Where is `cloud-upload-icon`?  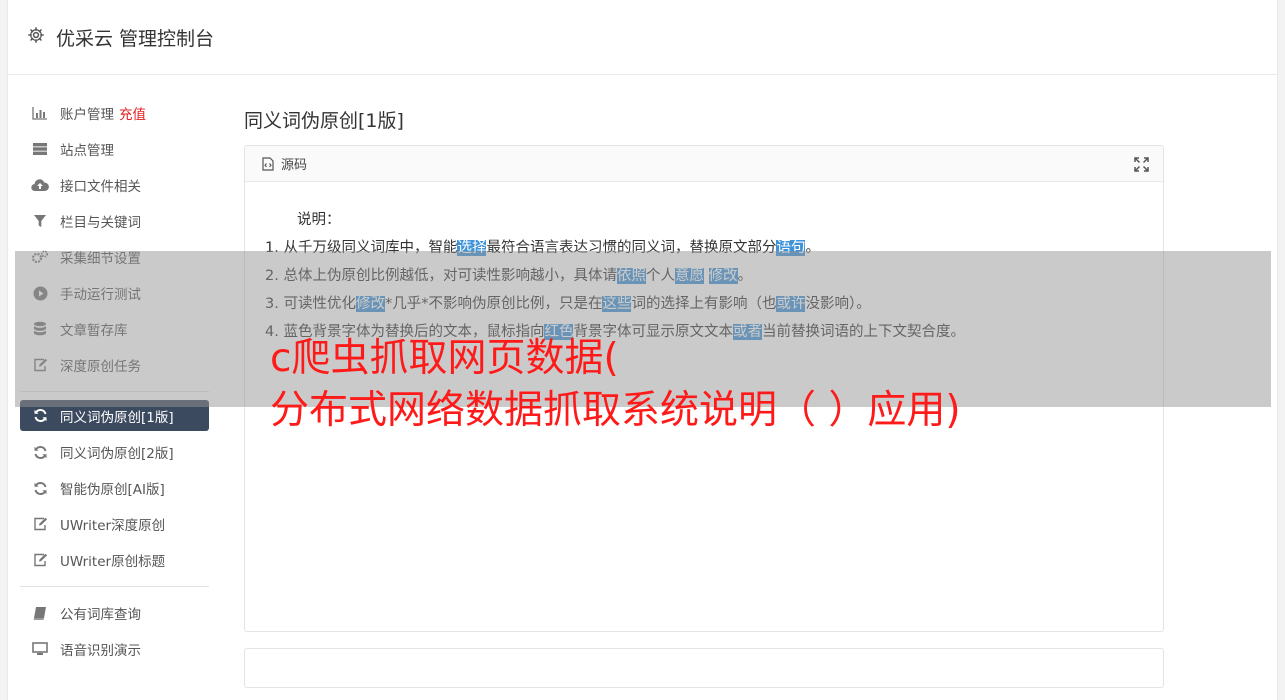 cloud-upload-icon is located at coordinates (40, 185).